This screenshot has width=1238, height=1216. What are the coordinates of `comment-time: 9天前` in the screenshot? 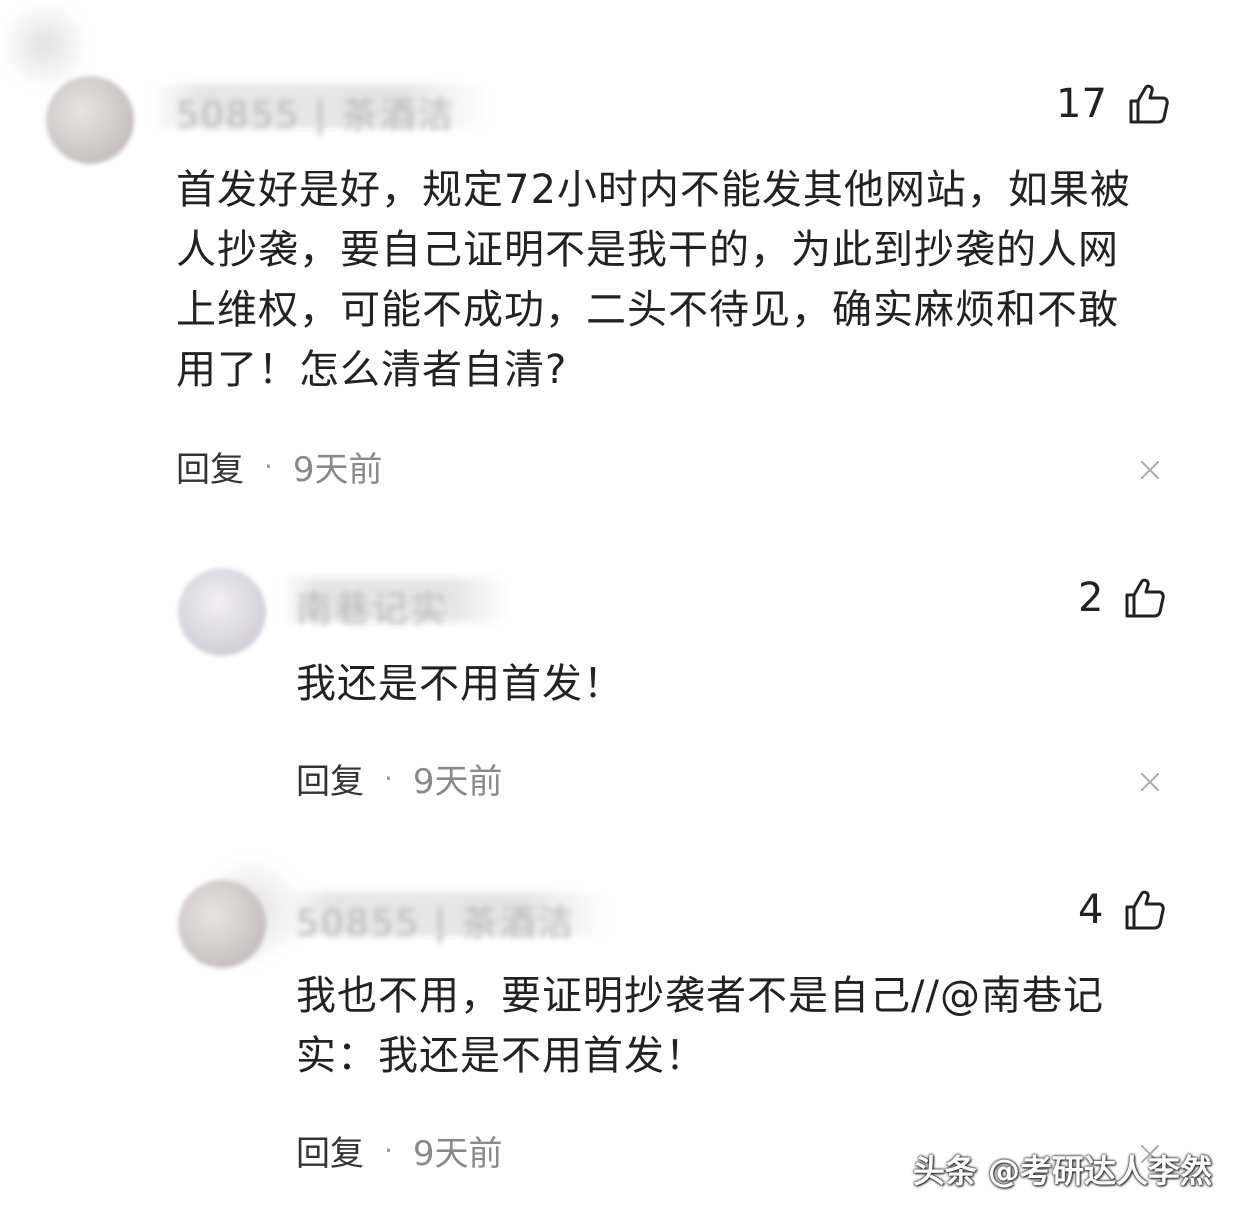 It's located at (457, 1153).